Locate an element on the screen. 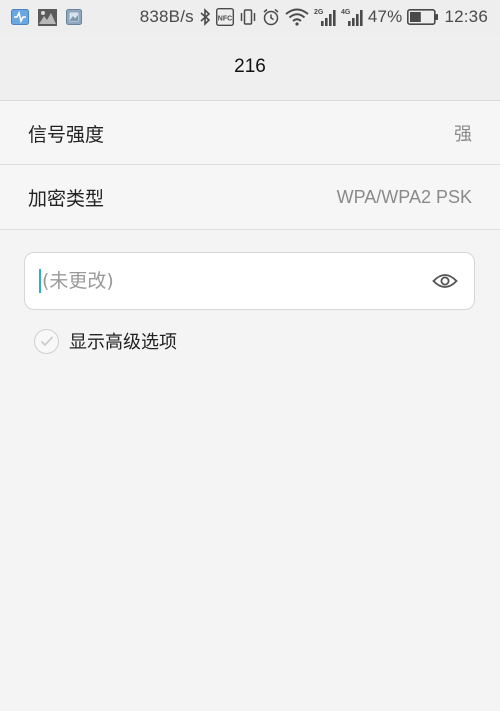 The image size is (500, 711). show-password-button is located at coordinates (445, 281).